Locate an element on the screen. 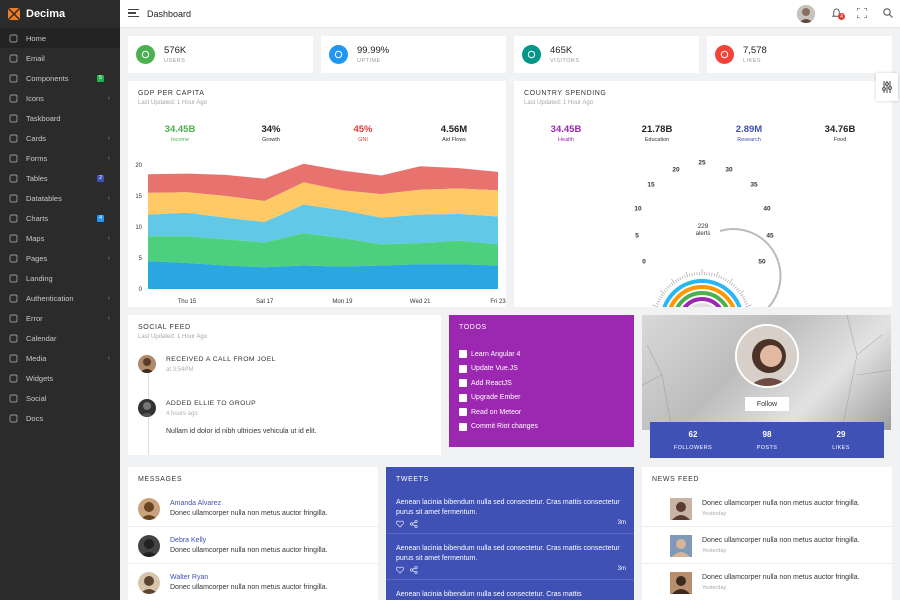 This screenshot has width=900, height=600. sidebar-item-email: Email is located at coordinates (60, 58).